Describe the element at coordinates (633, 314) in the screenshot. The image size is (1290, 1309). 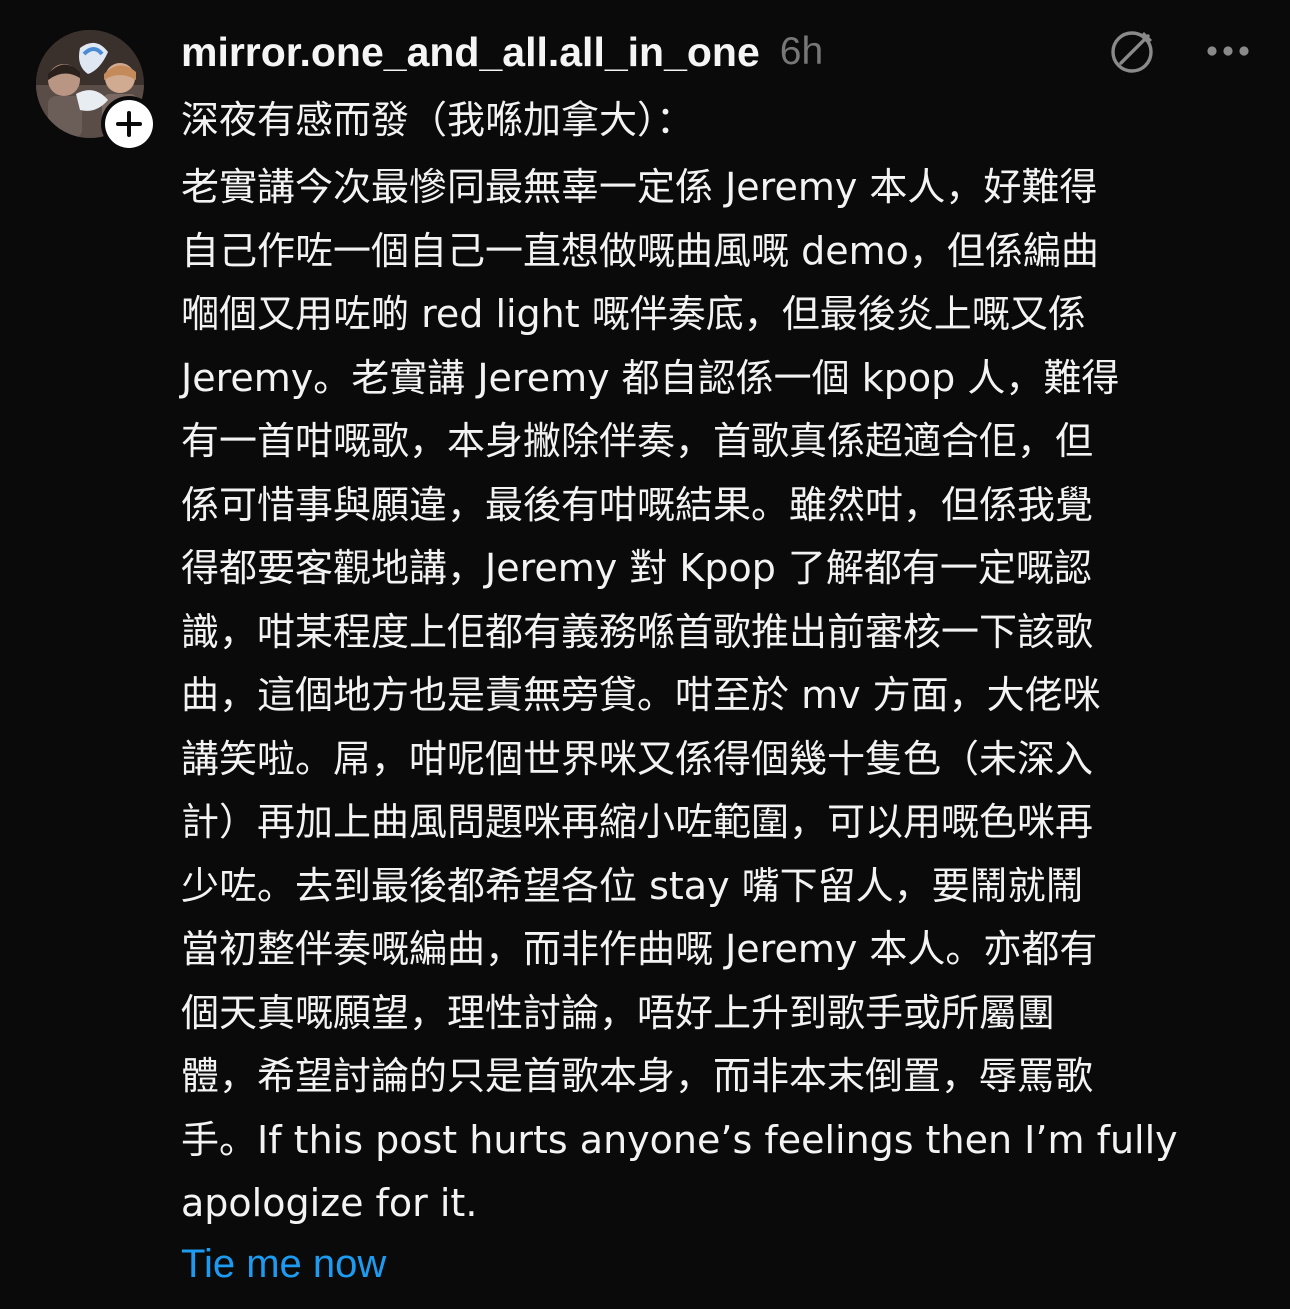
I see `post-body-line: 嗰個又用咗啲 red light 嘅伴奏底，但最後炎上嘅又係` at that location.